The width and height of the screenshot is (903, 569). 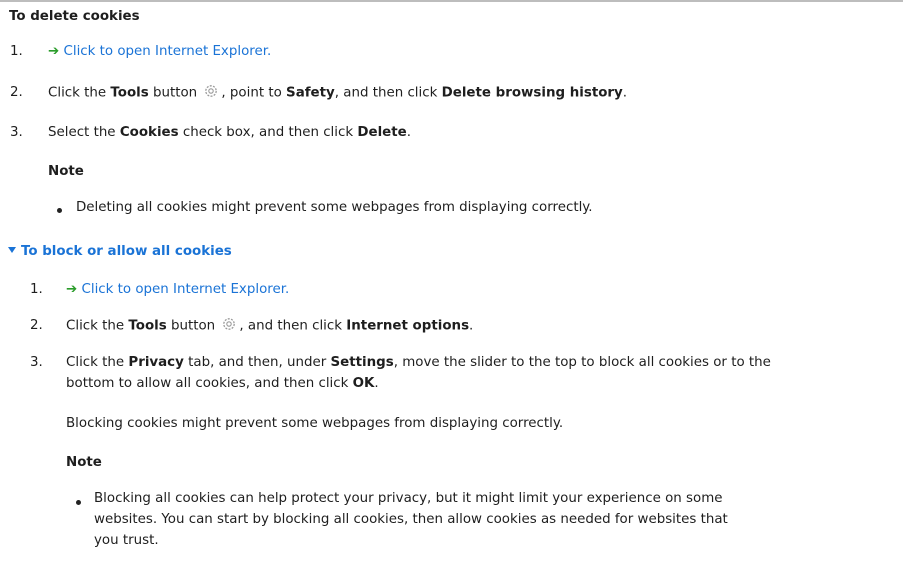 What do you see at coordinates (74, 16) in the screenshot?
I see `section-heading-delete-cookies: To delete cookies` at bounding box center [74, 16].